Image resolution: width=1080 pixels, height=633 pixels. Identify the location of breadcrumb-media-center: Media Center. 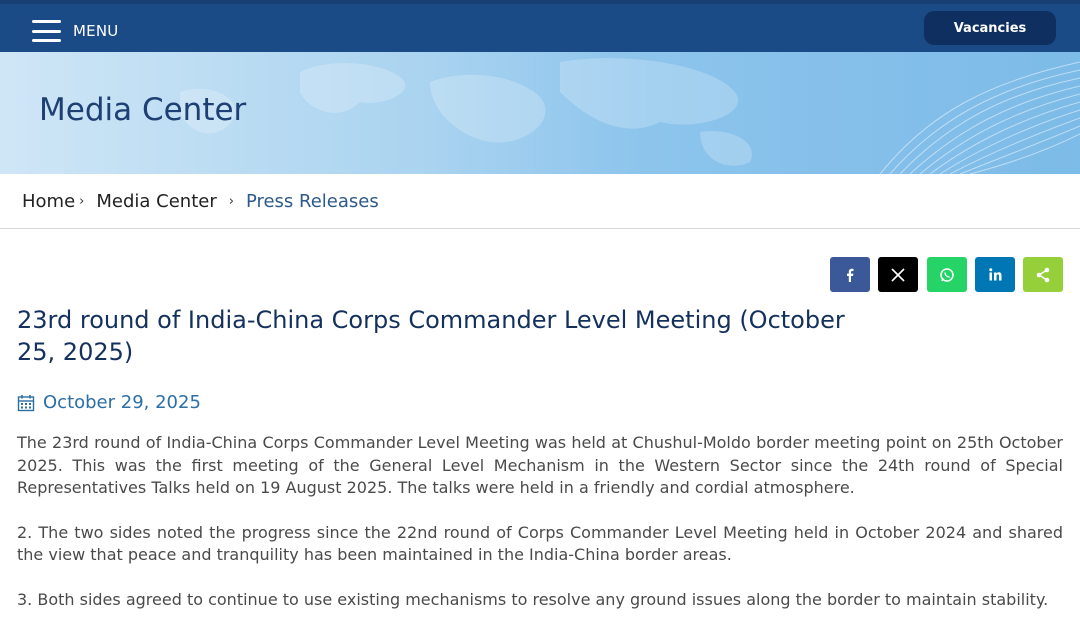
(156, 201).